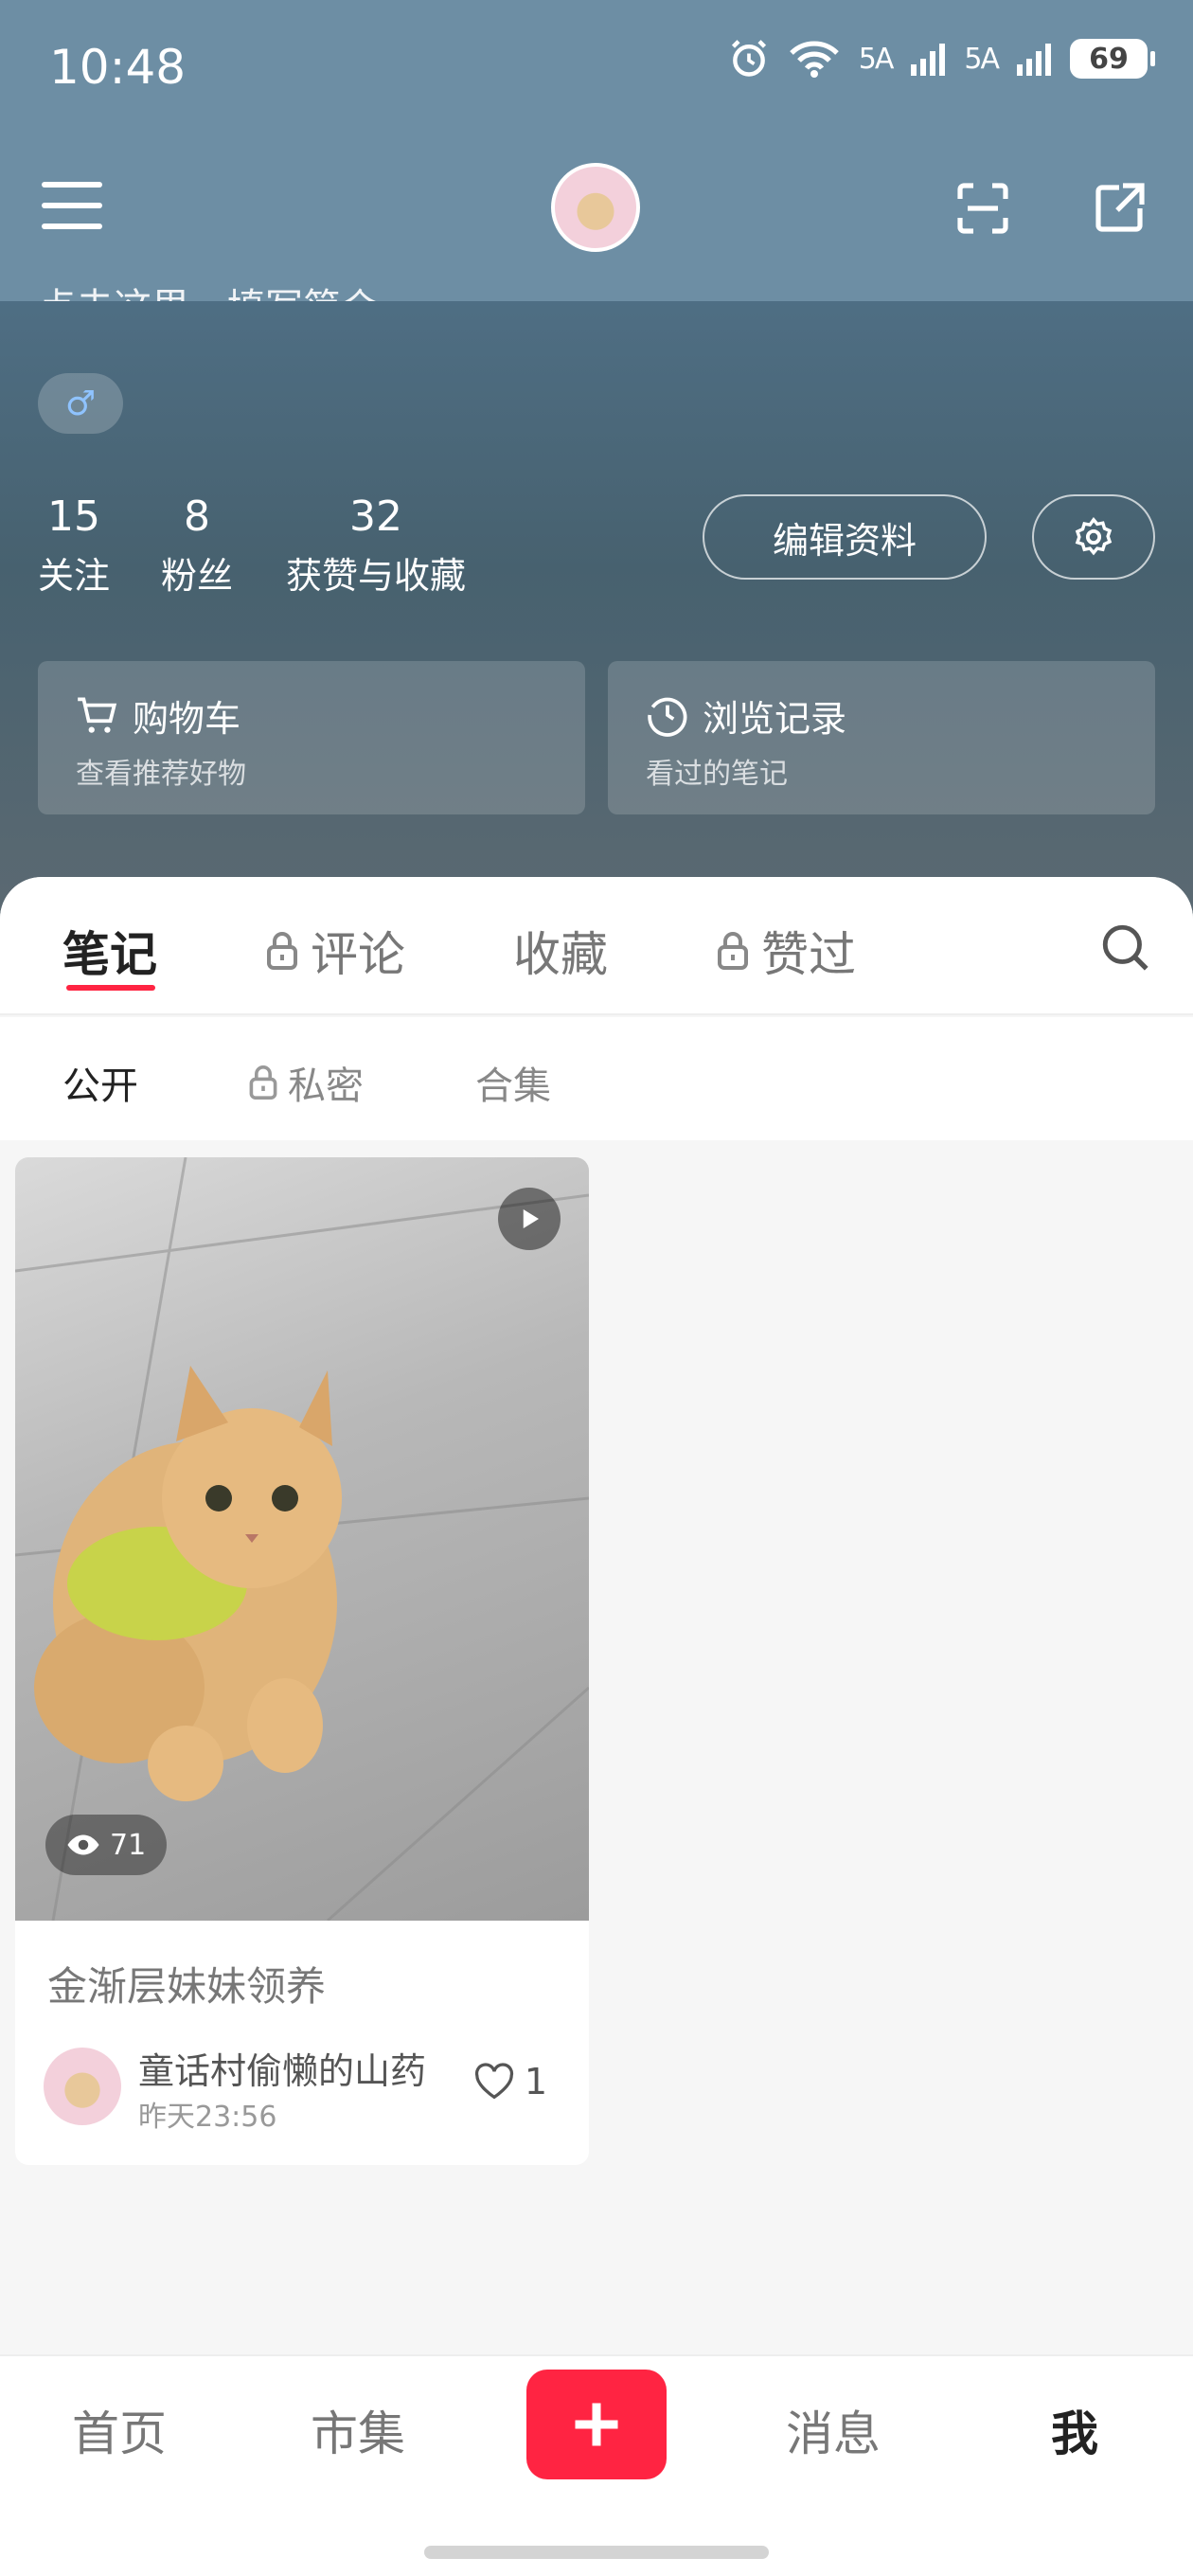  I want to click on like-count: 1, so click(535, 2081).